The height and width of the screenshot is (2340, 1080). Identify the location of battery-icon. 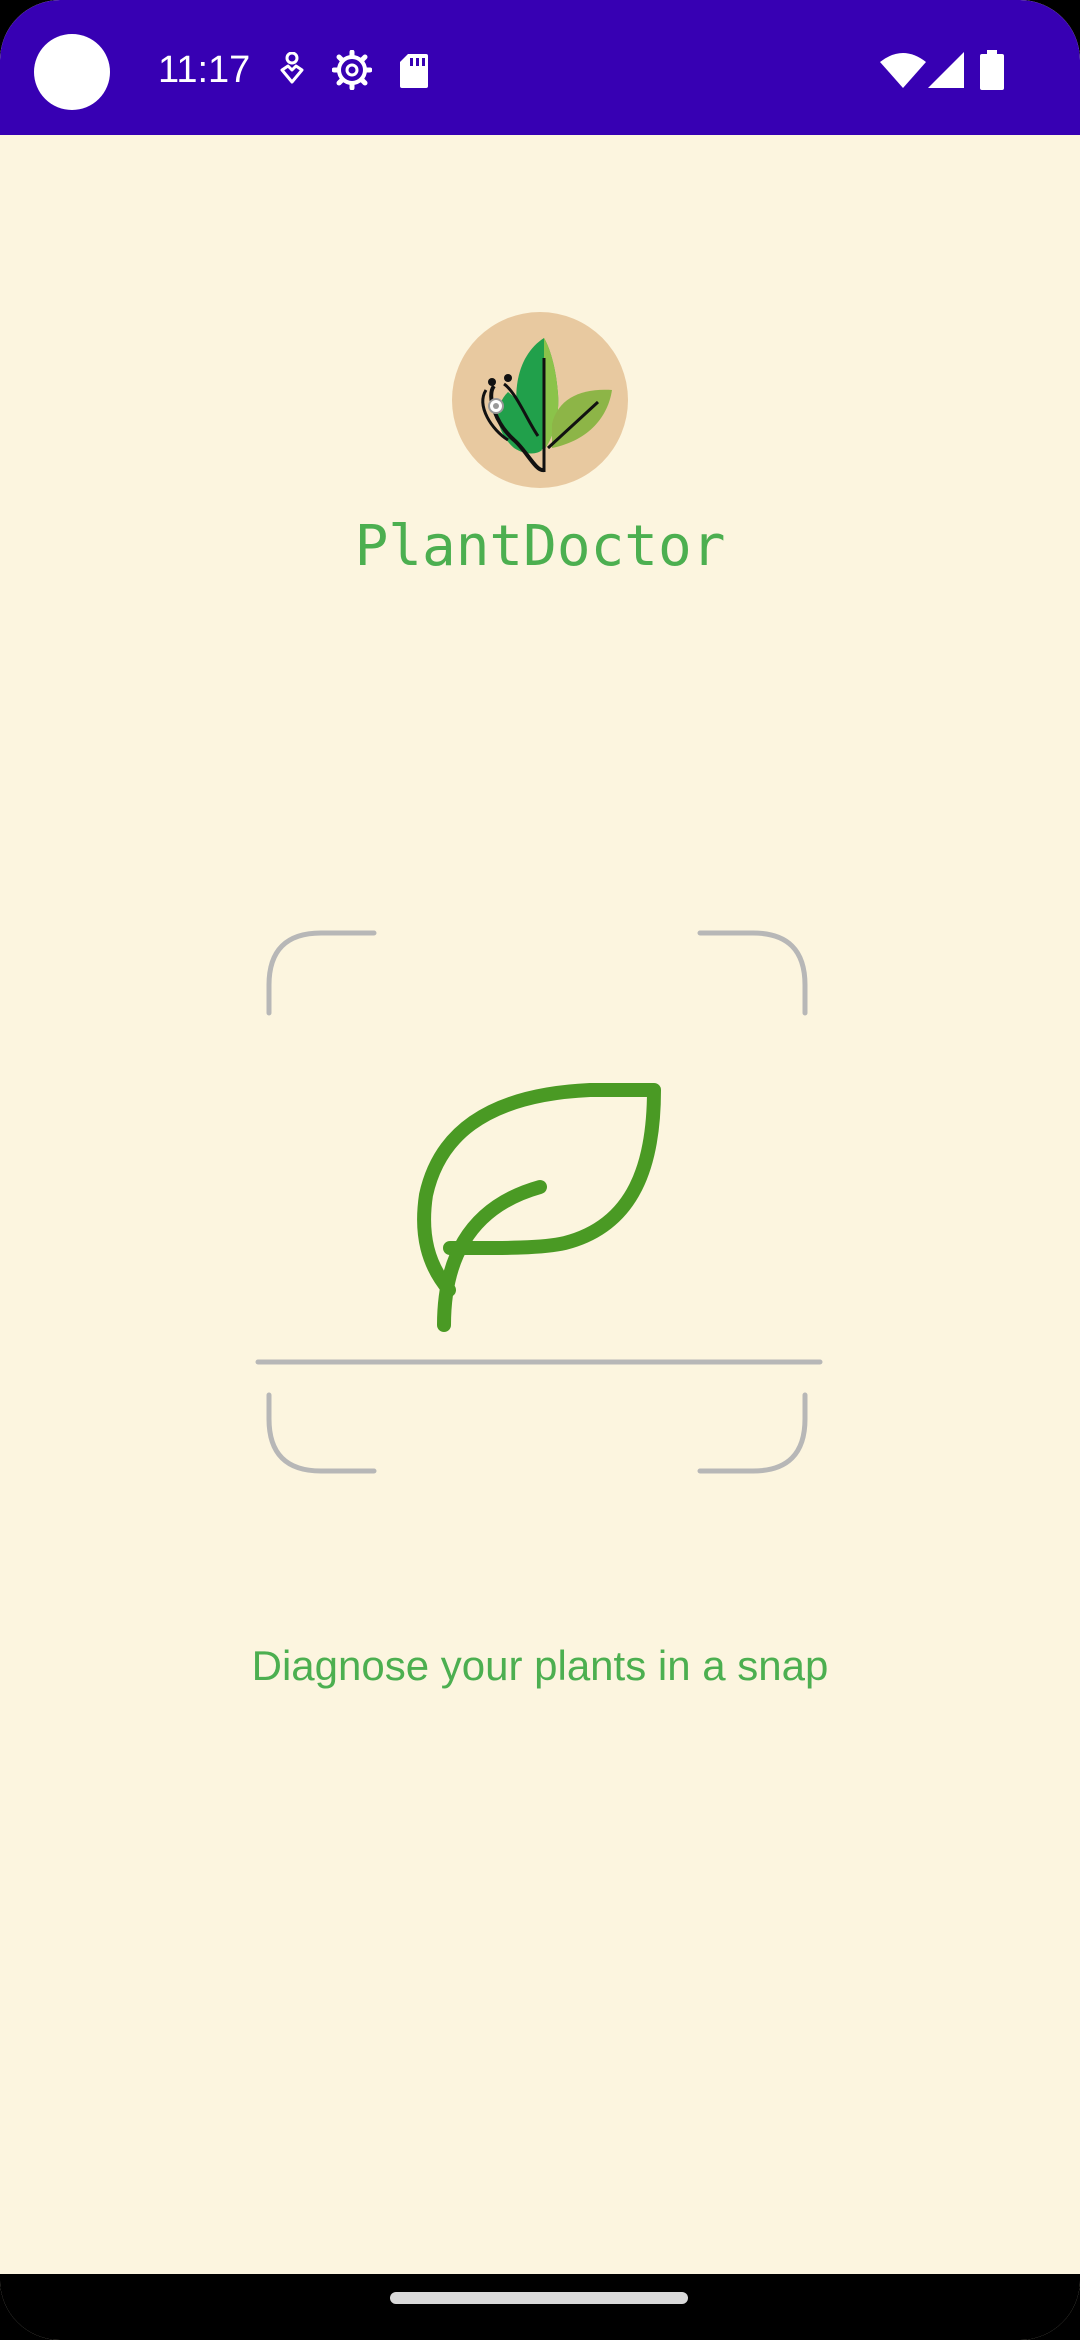
(992, 70).